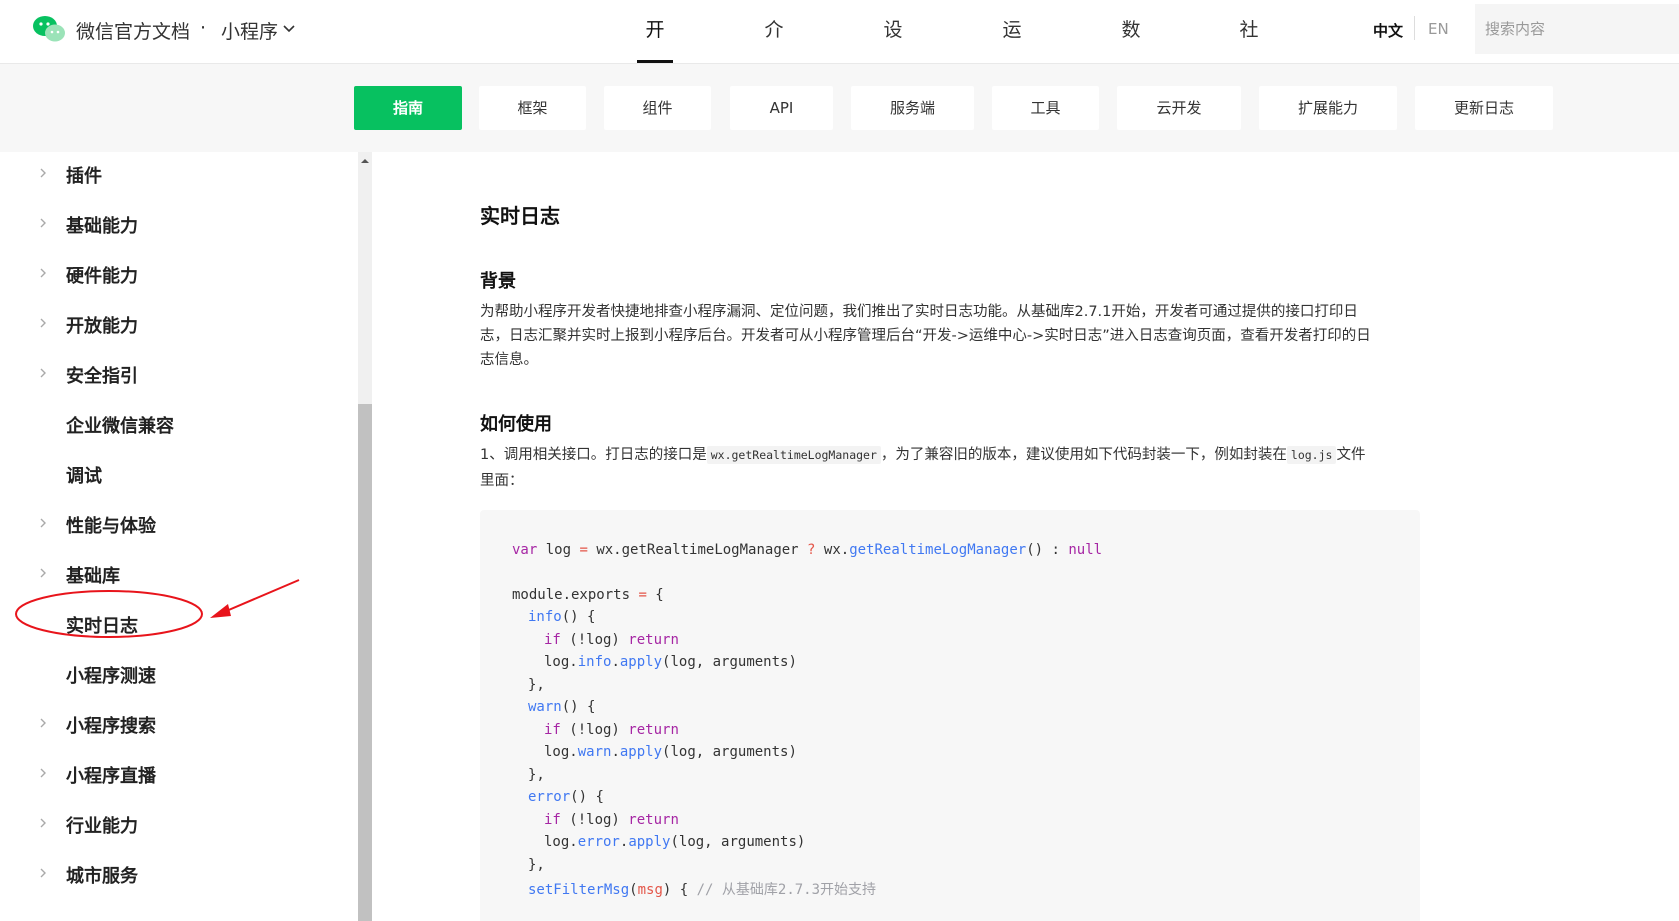 Image resolution: width=1679 pixels, height=921 pixels. I want to click on tab-cloud: 云开发, so click(1179, 108).